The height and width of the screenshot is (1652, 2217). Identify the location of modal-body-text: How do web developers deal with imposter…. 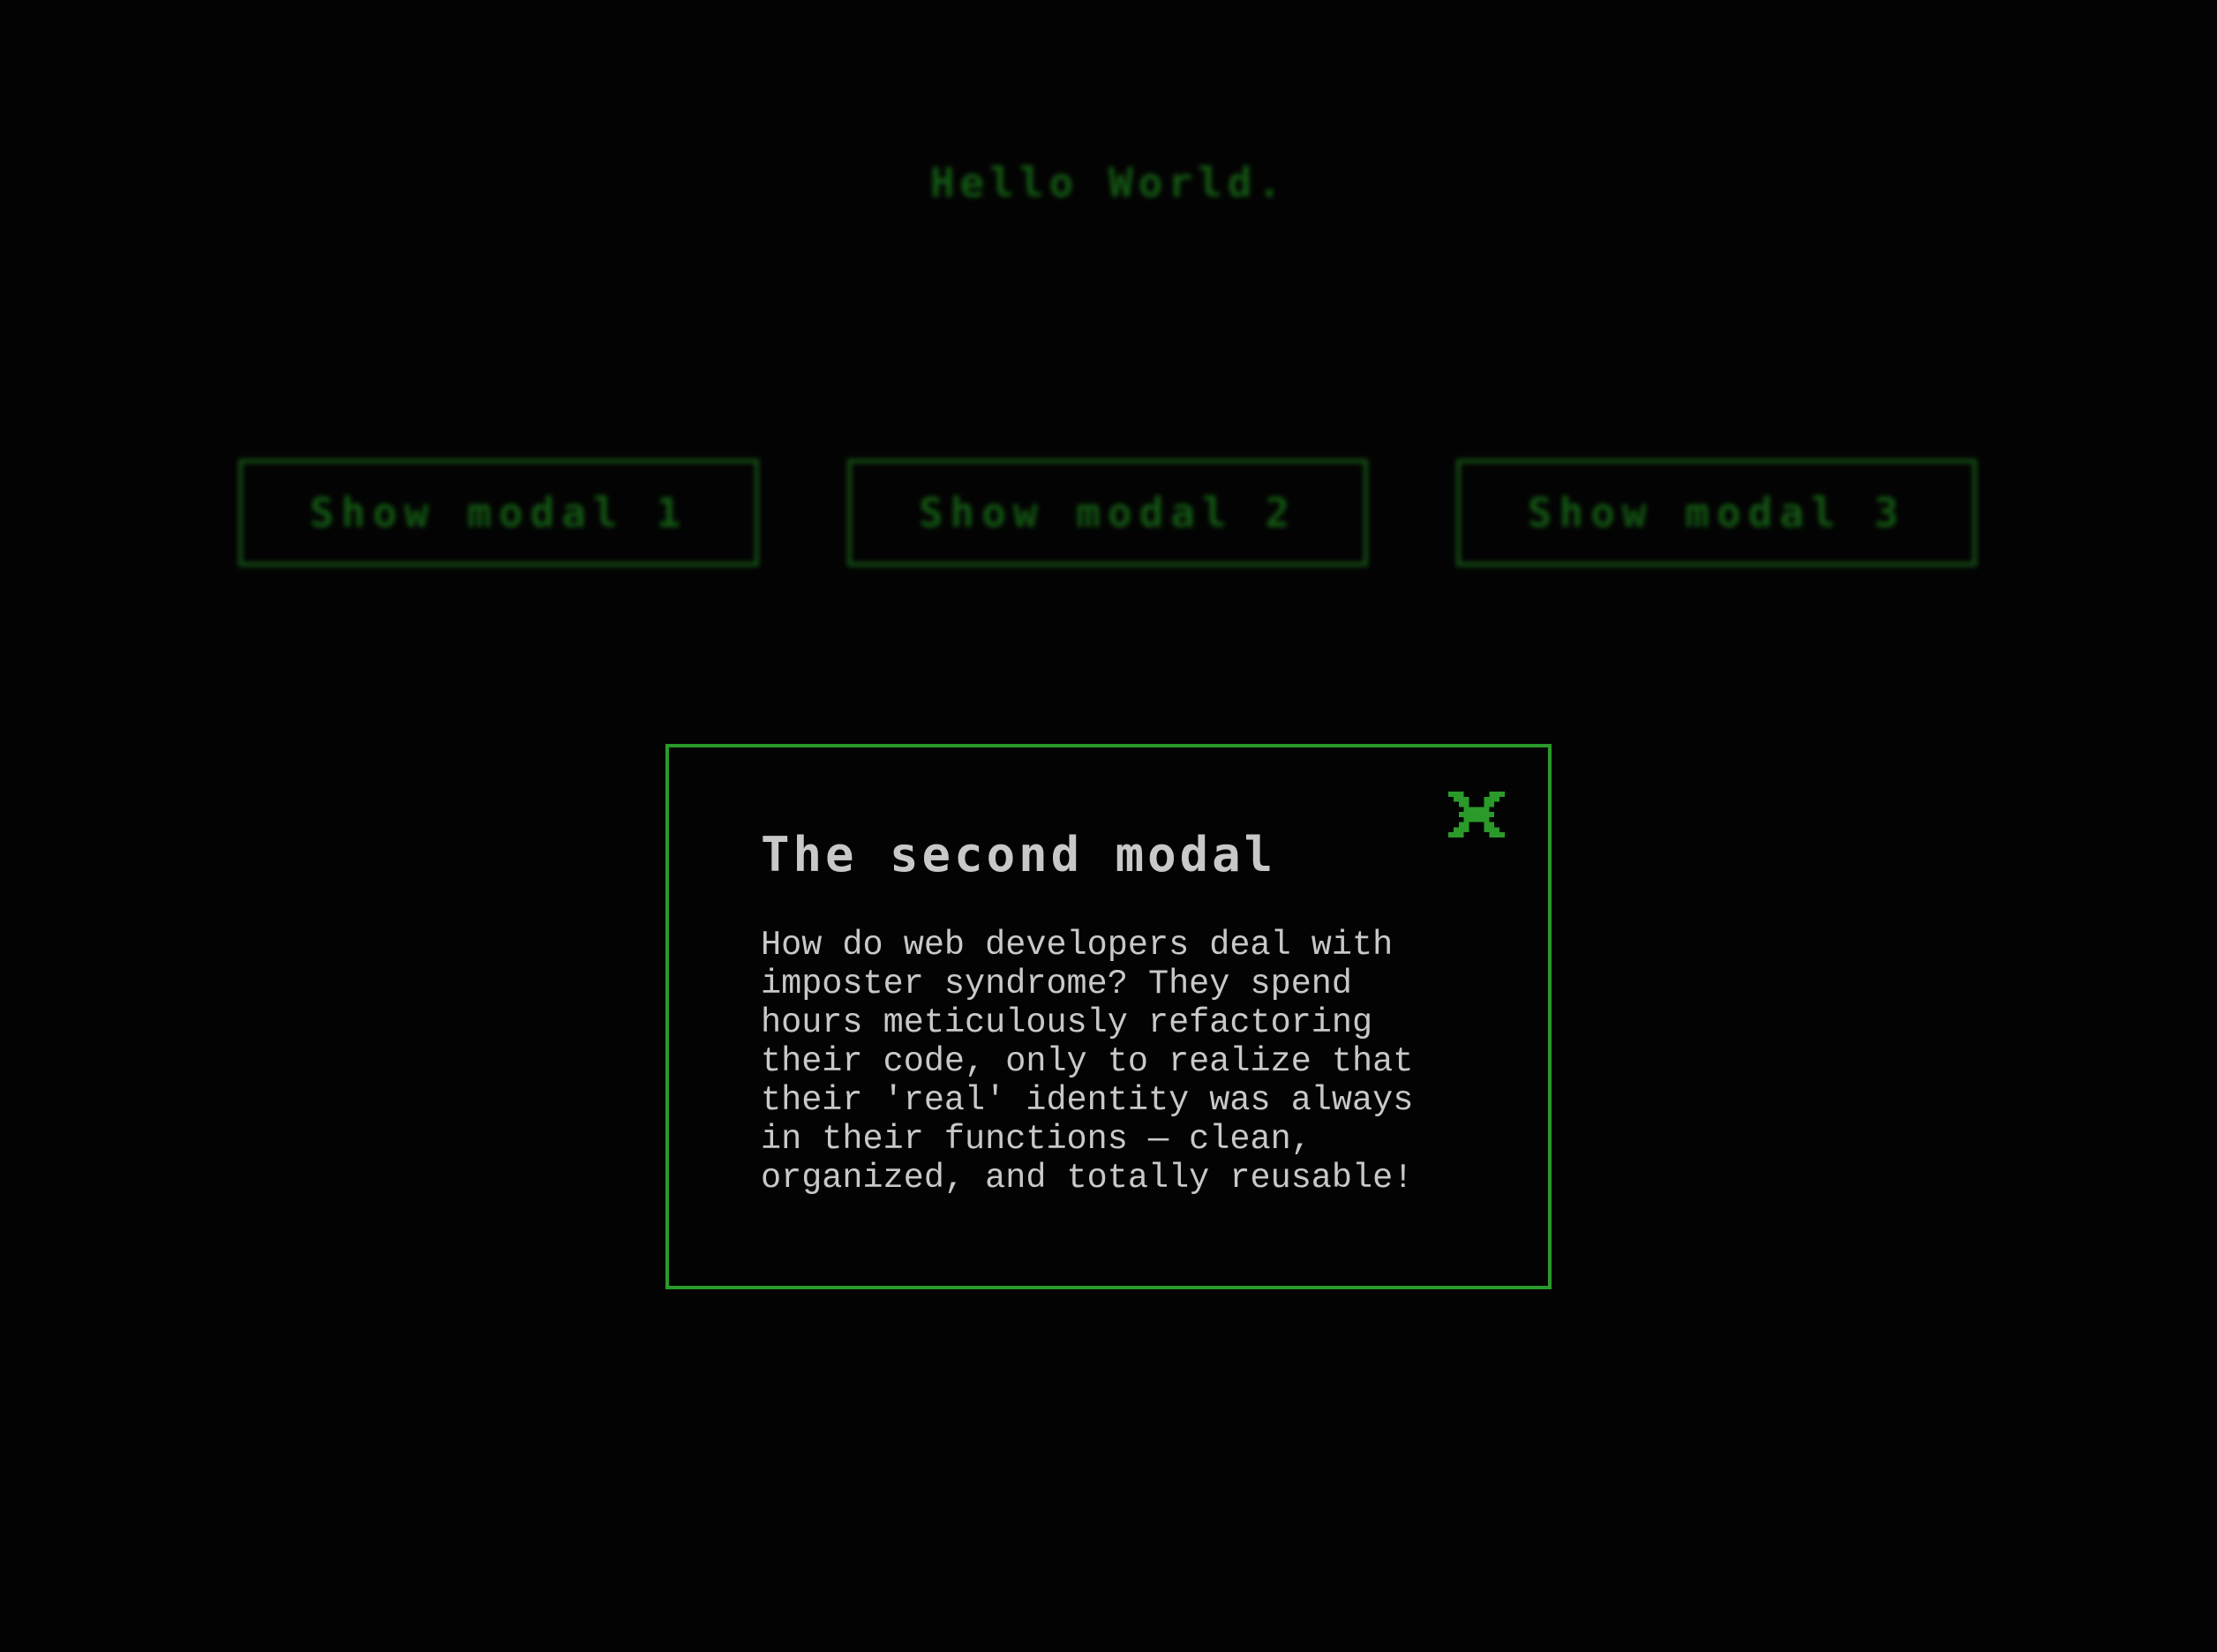
(1087, 1062).